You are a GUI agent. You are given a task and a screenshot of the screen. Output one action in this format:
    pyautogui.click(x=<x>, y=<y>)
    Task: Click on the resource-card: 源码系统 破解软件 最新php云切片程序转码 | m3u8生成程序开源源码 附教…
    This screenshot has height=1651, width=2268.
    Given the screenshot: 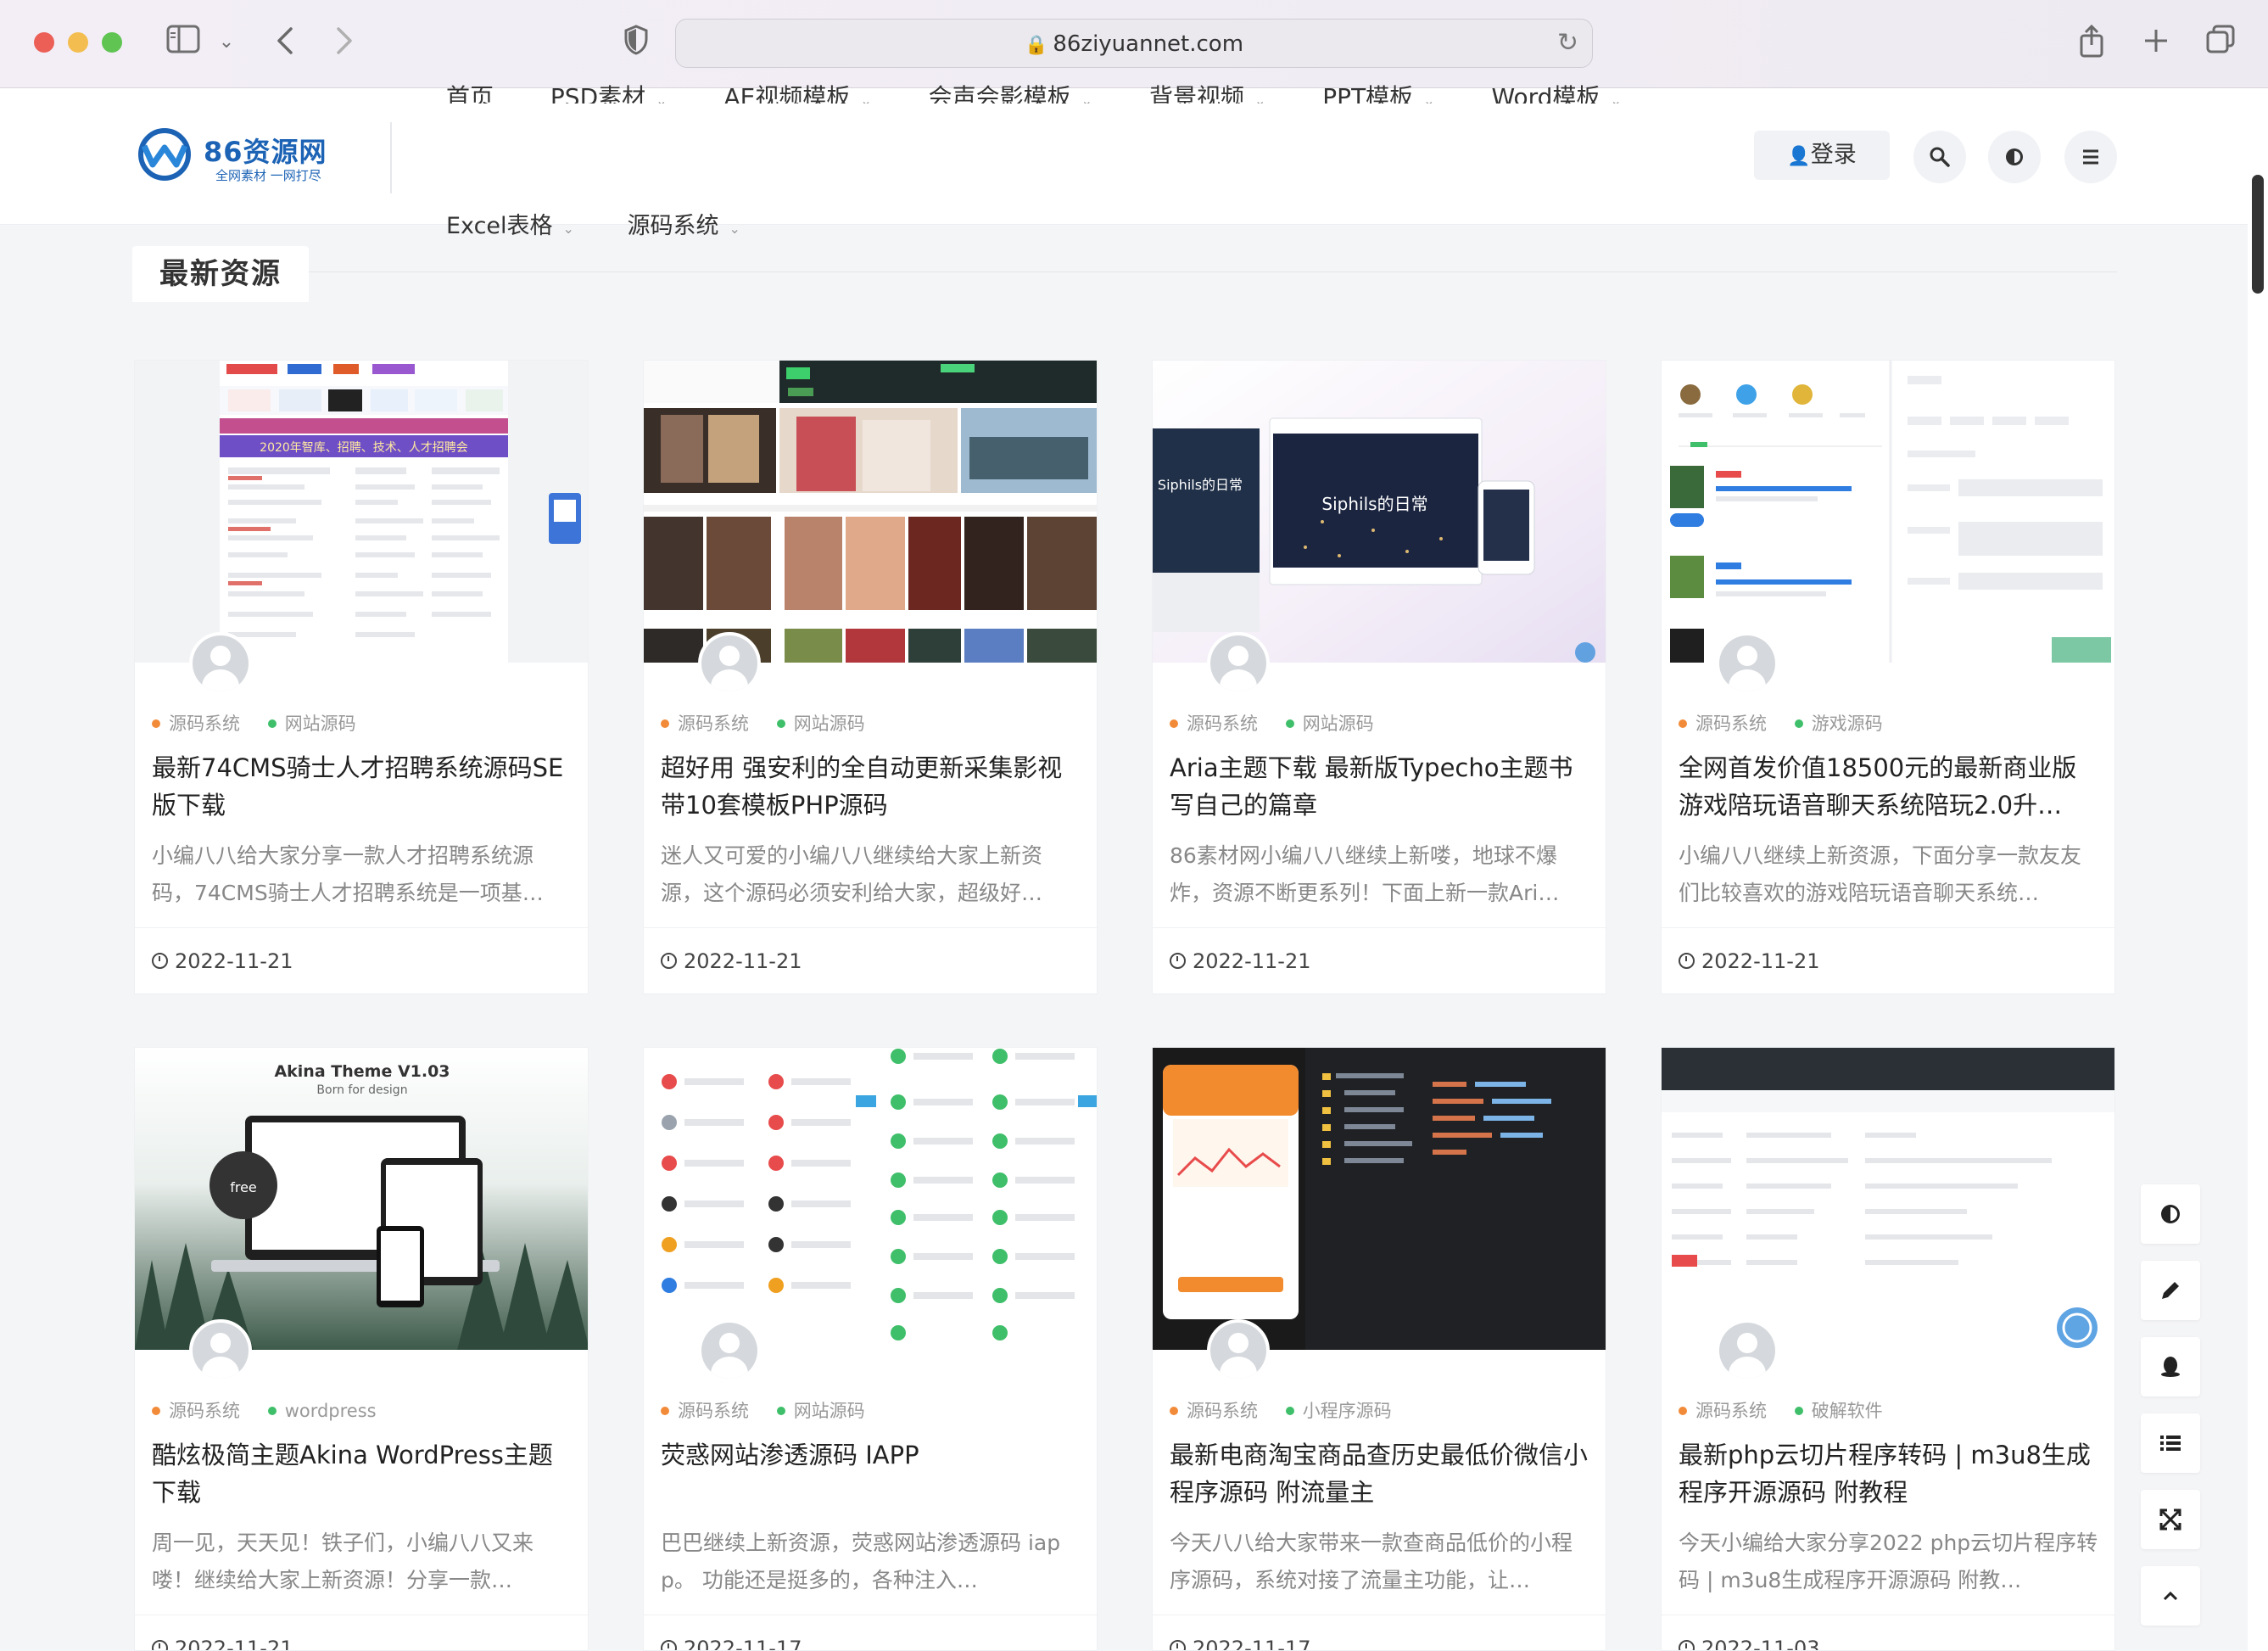 What is the action you would take?
    pyautogui.click(x=1888, y=1349)
    